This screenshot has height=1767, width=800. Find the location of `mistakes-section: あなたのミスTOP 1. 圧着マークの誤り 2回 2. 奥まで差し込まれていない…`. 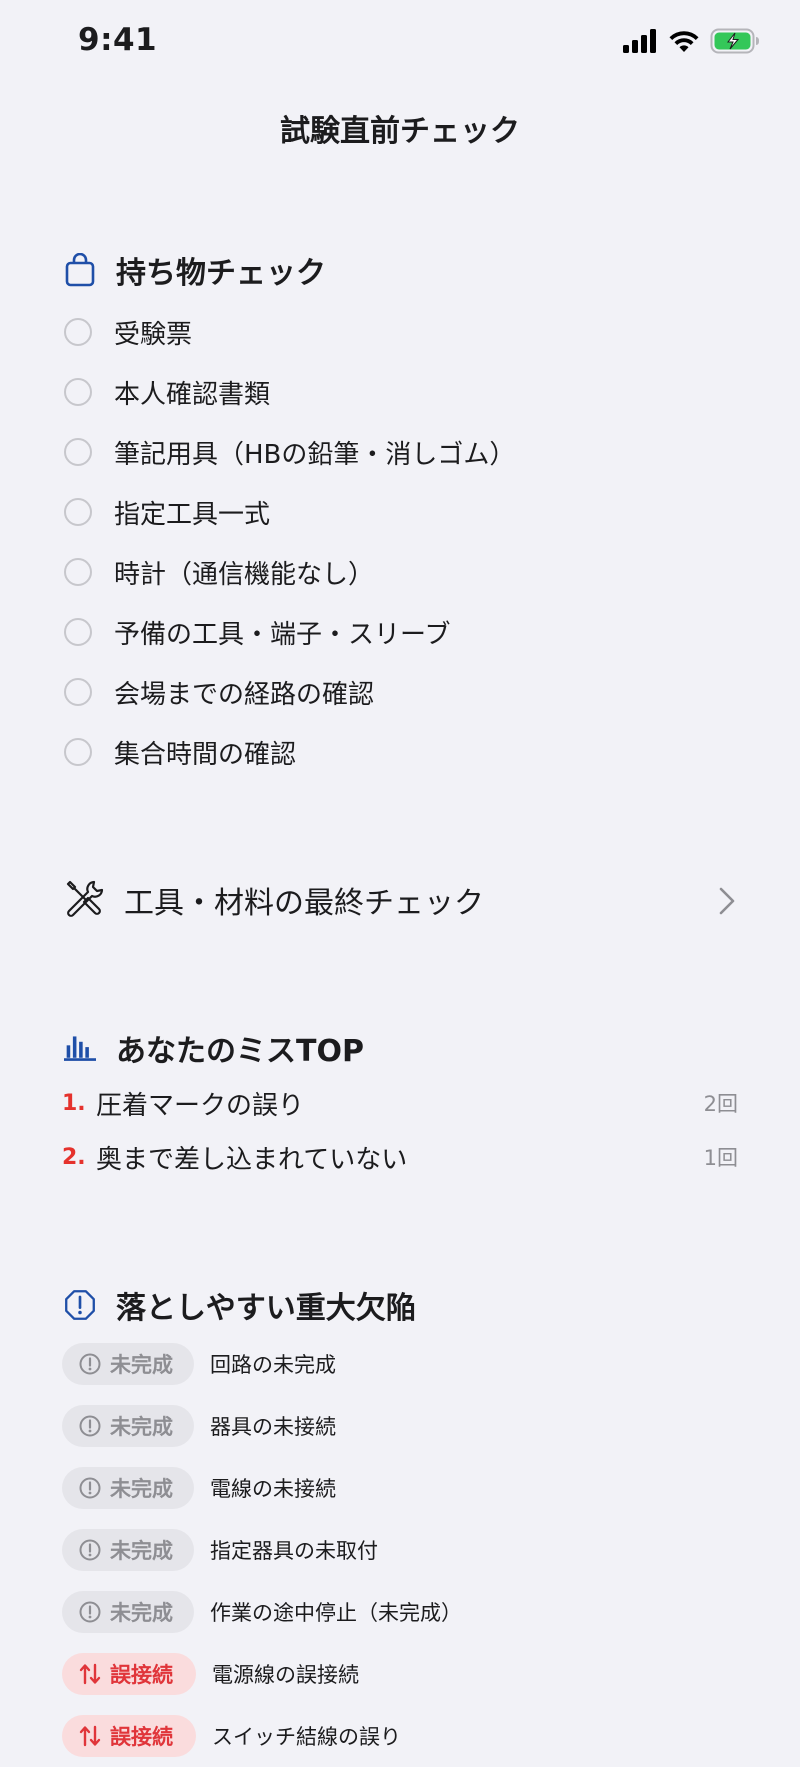

mistakes-section: あなたのミスTOP 1. 圧着マークの誤り 2回 2. 奥まで差し込まれていない… is located at coordinates (400, 1105).